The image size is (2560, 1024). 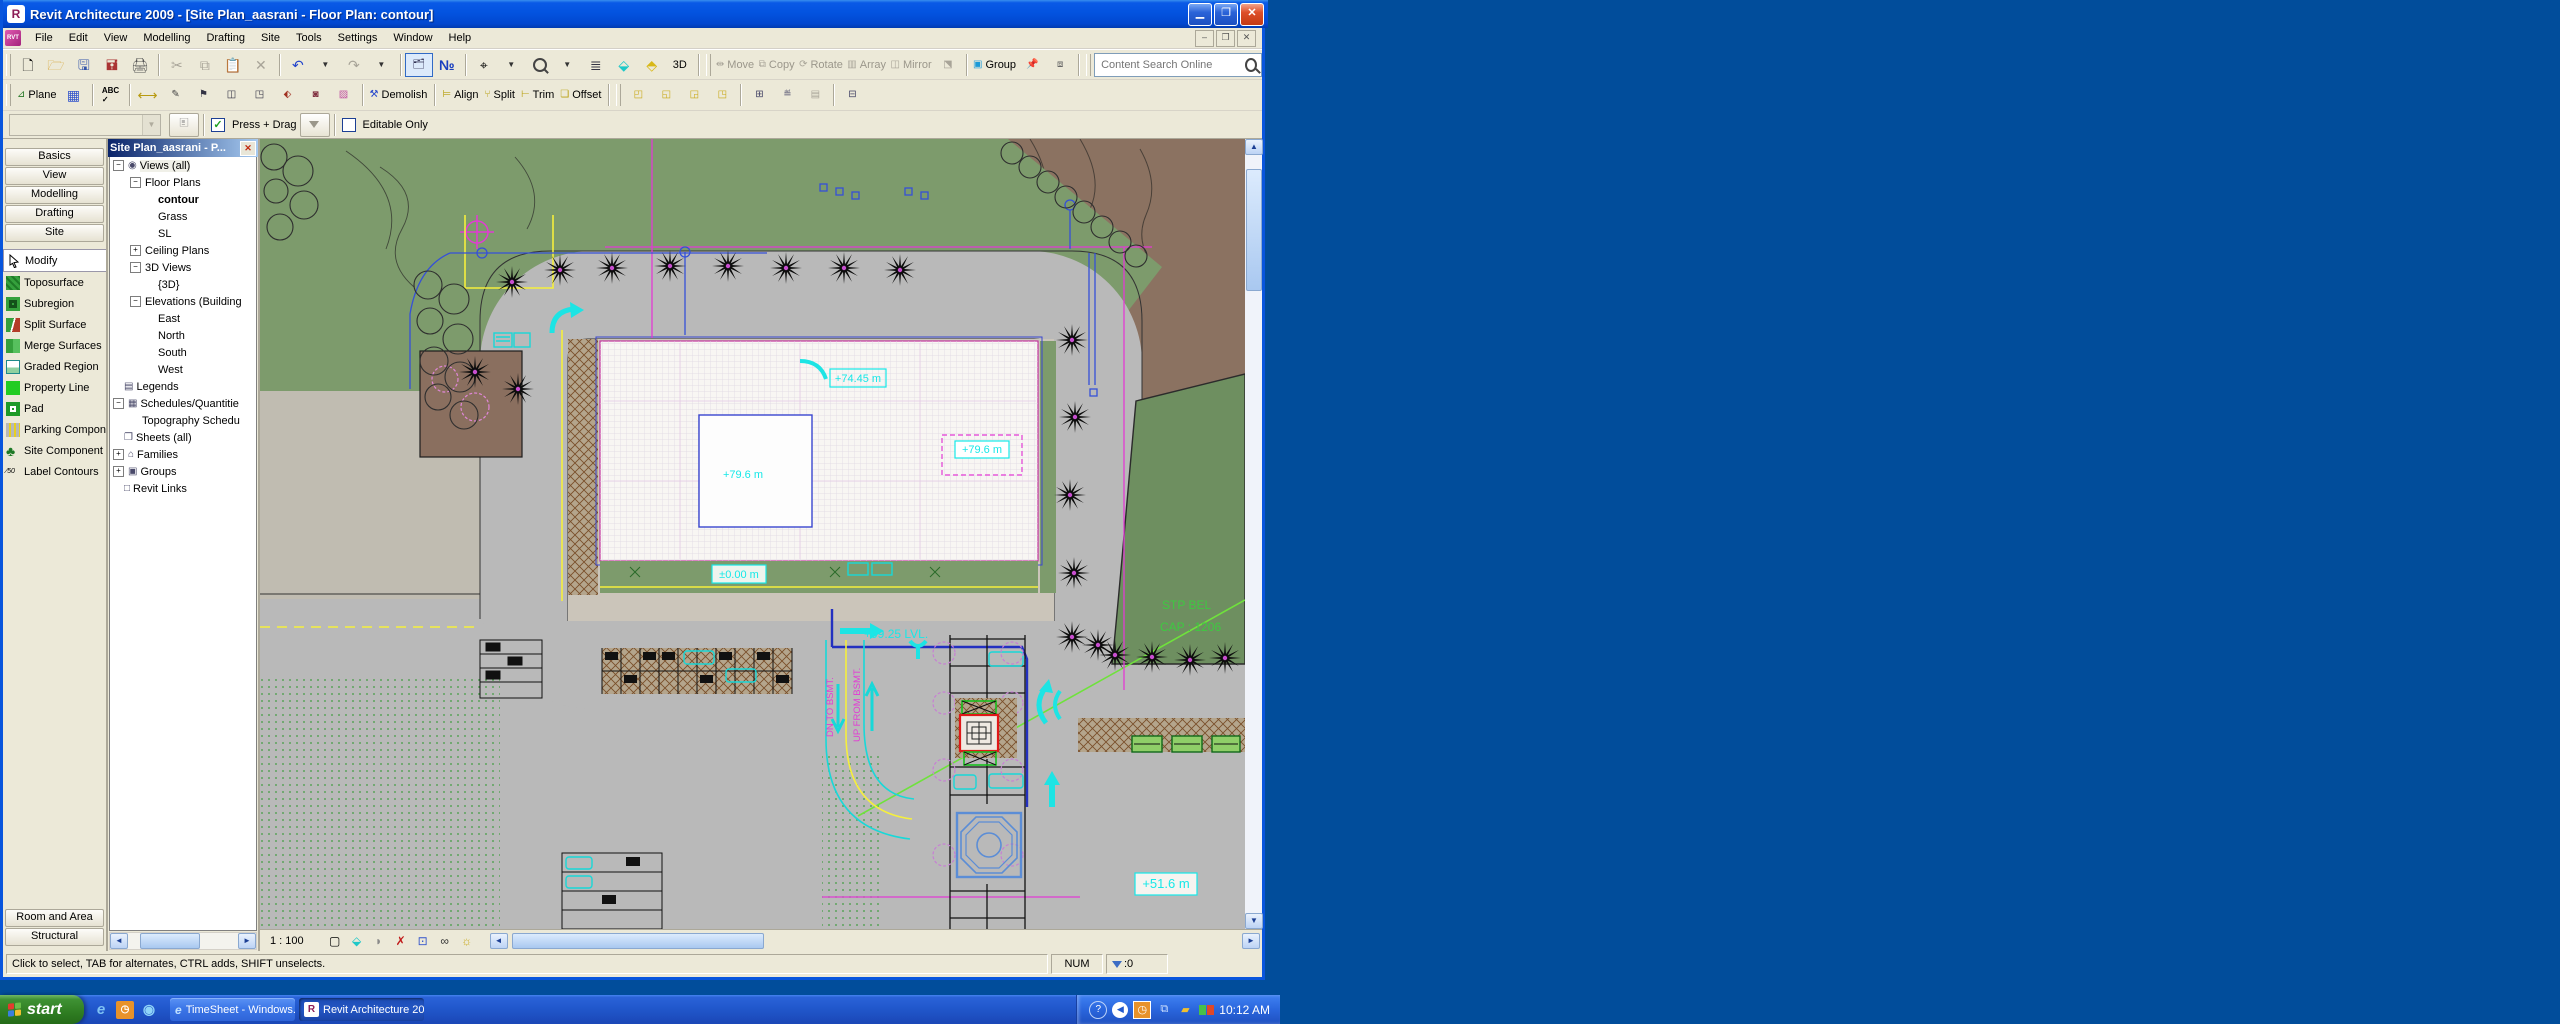 What do you see at coordinates (1142, 1009) in the screenshot?
I see `clock-tray-icon: ◷` at bounding box center [1142, 1009].